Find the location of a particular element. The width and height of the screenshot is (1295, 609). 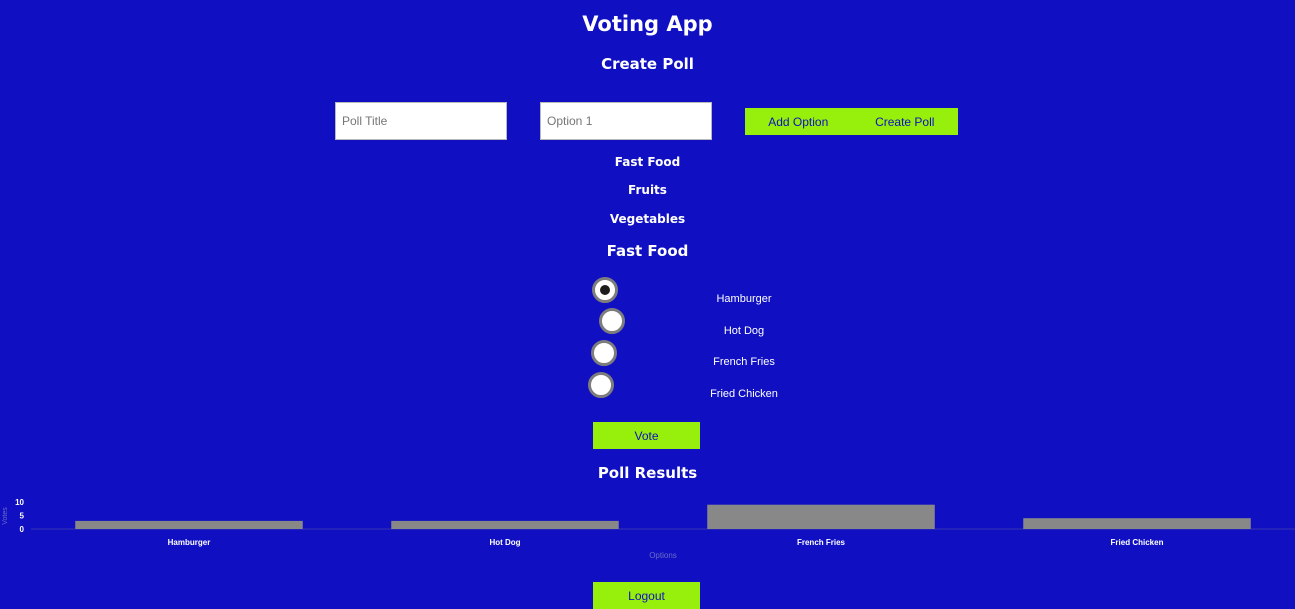

add-option-button: Add Option is located at coordinates (798, 121).